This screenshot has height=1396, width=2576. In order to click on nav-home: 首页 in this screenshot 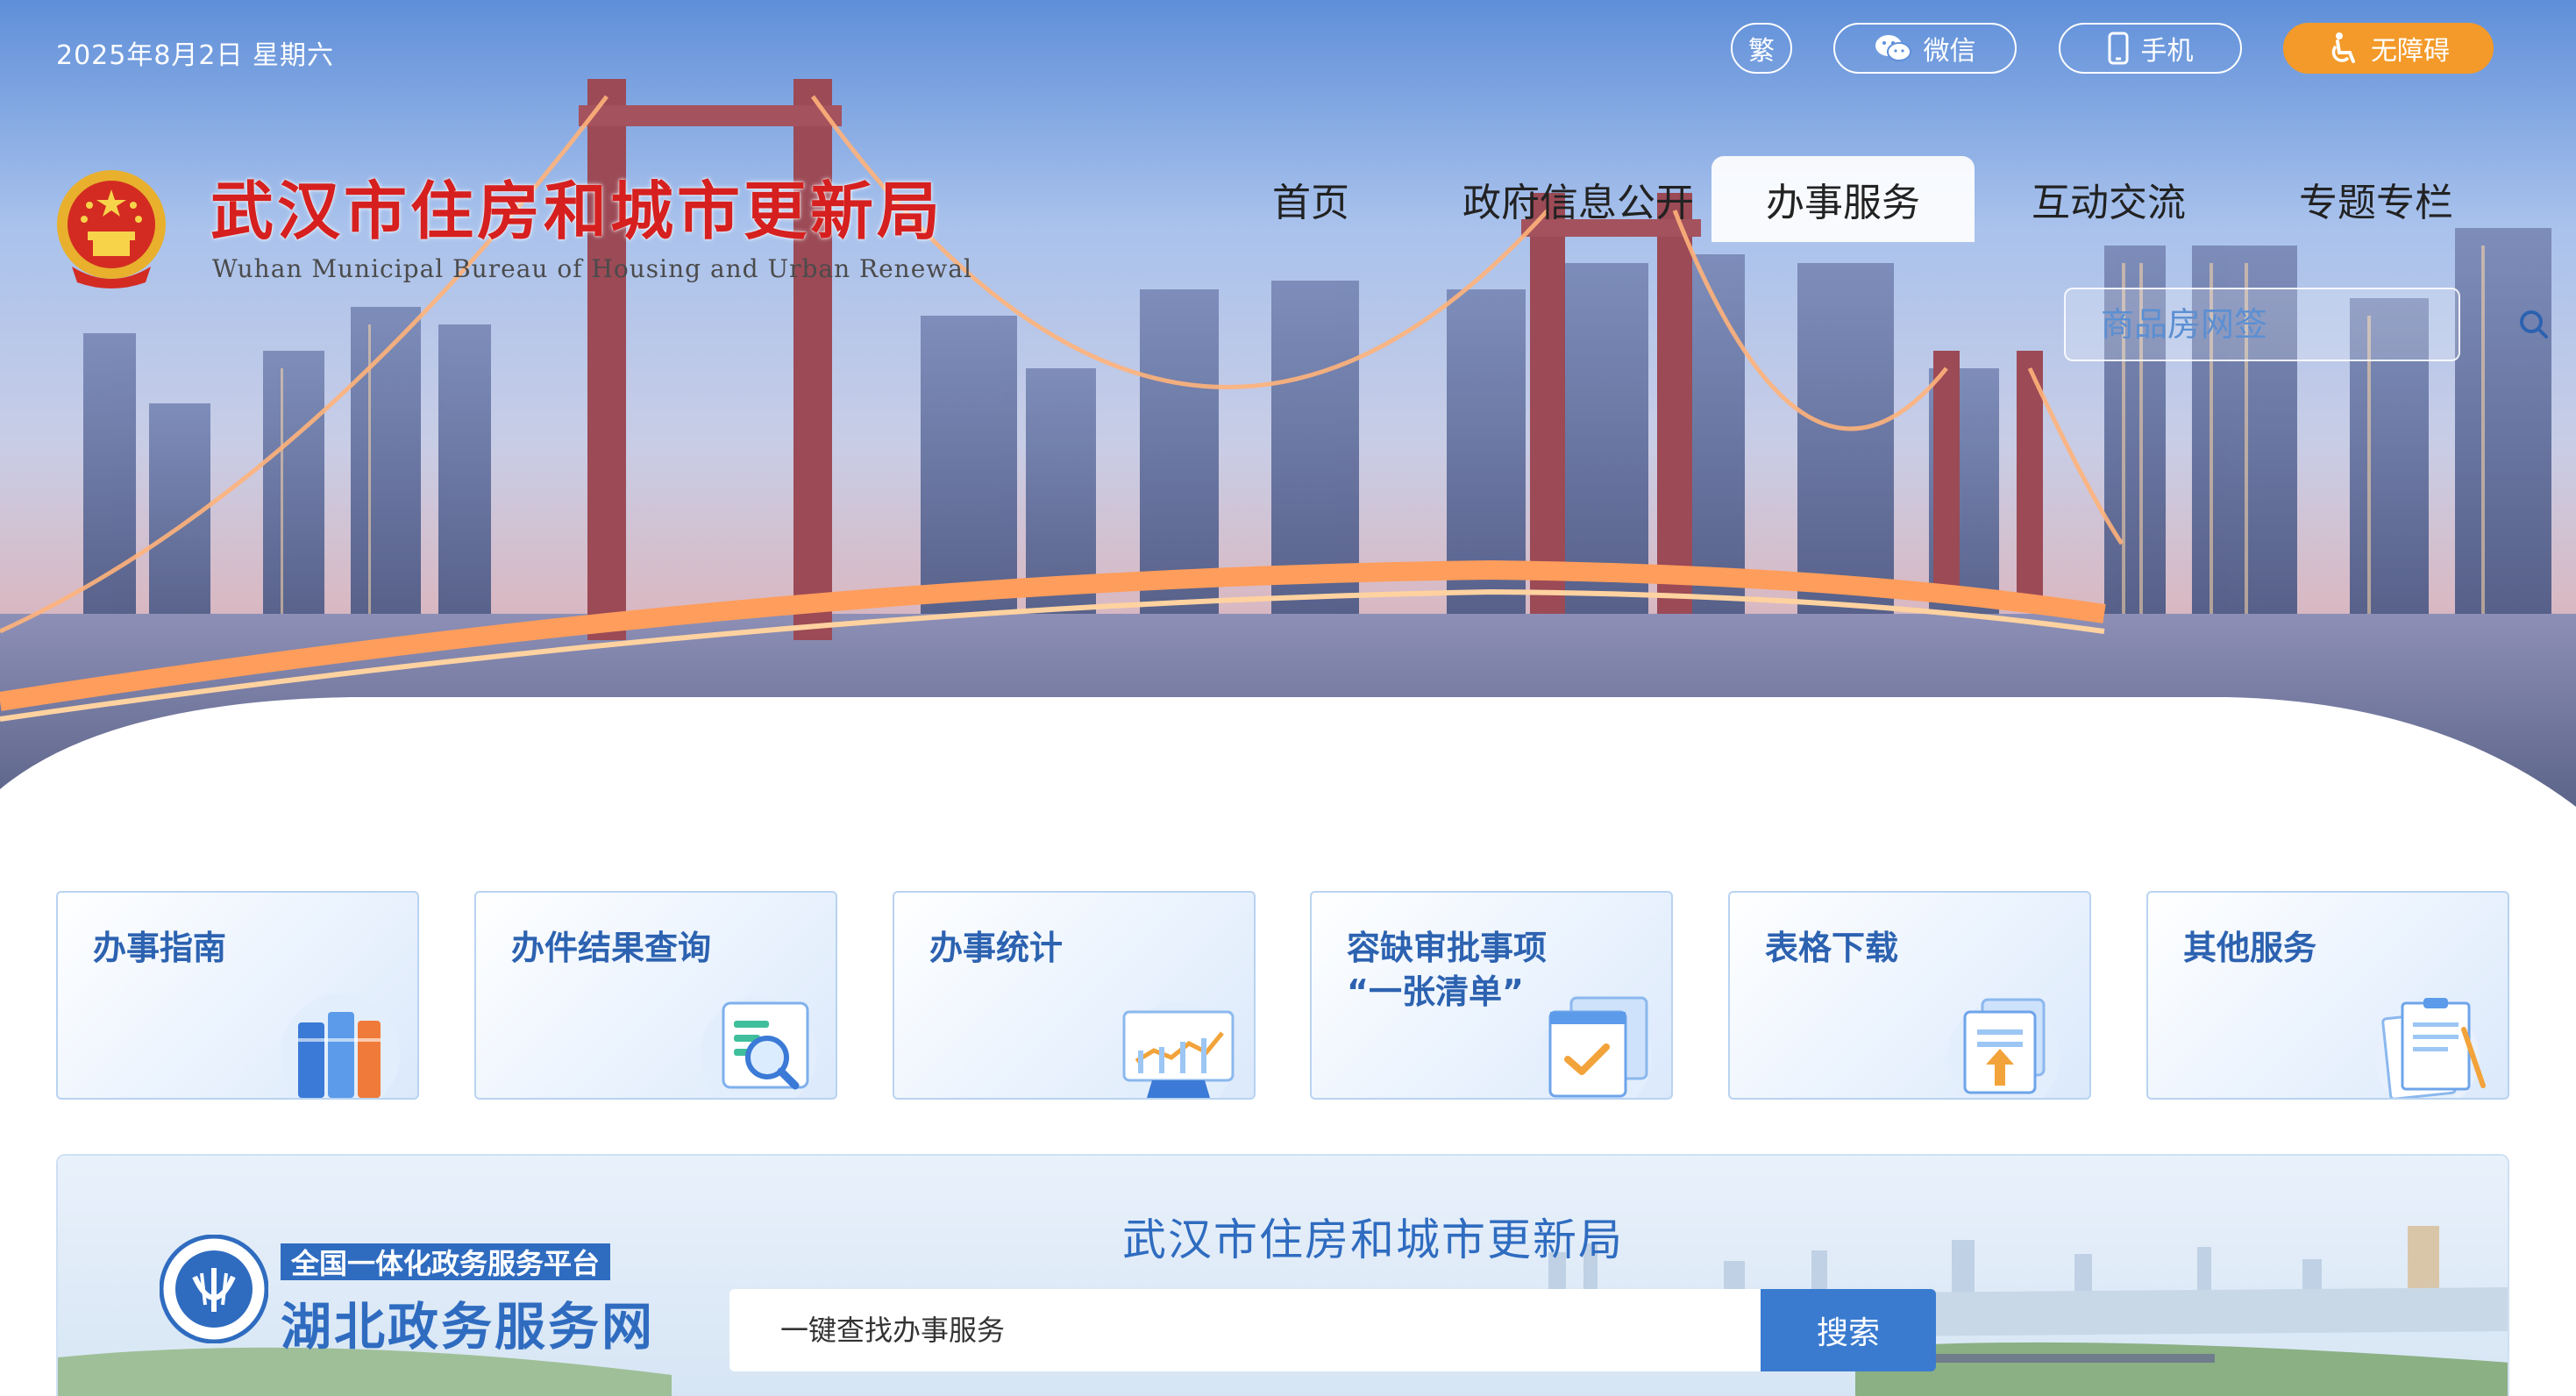, I will do `click(1311, 199)`.